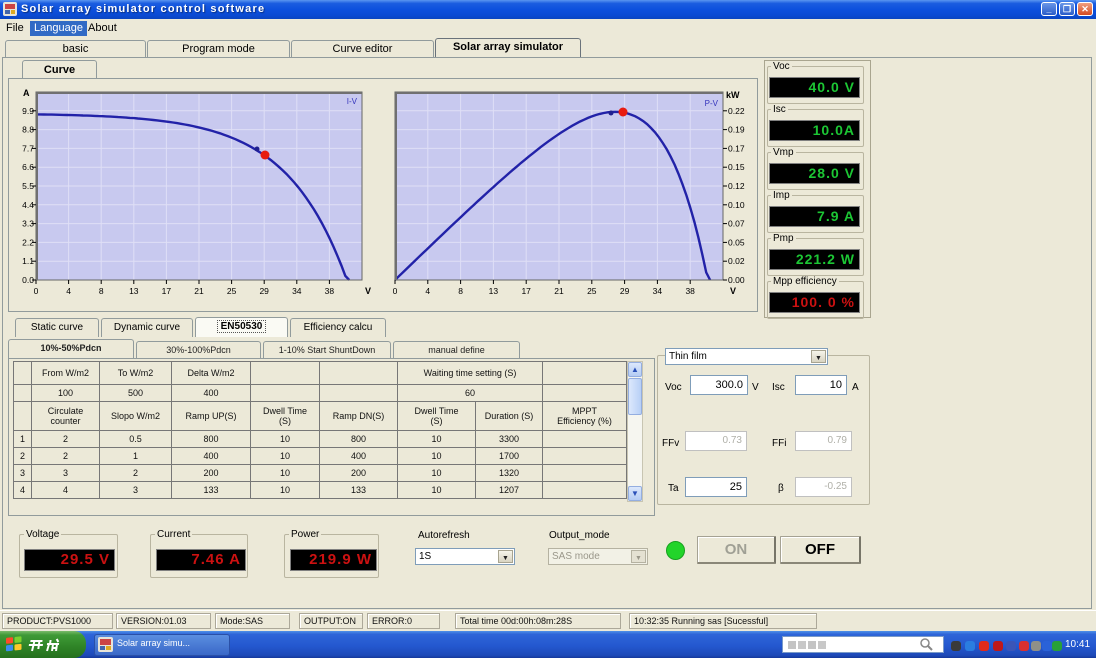 This screenshot has width=1096, height=658. What do you see at coordinates (736, 242) in the screenshot?
I see `svg-text: 0.05` at bounding box center [736, 242].